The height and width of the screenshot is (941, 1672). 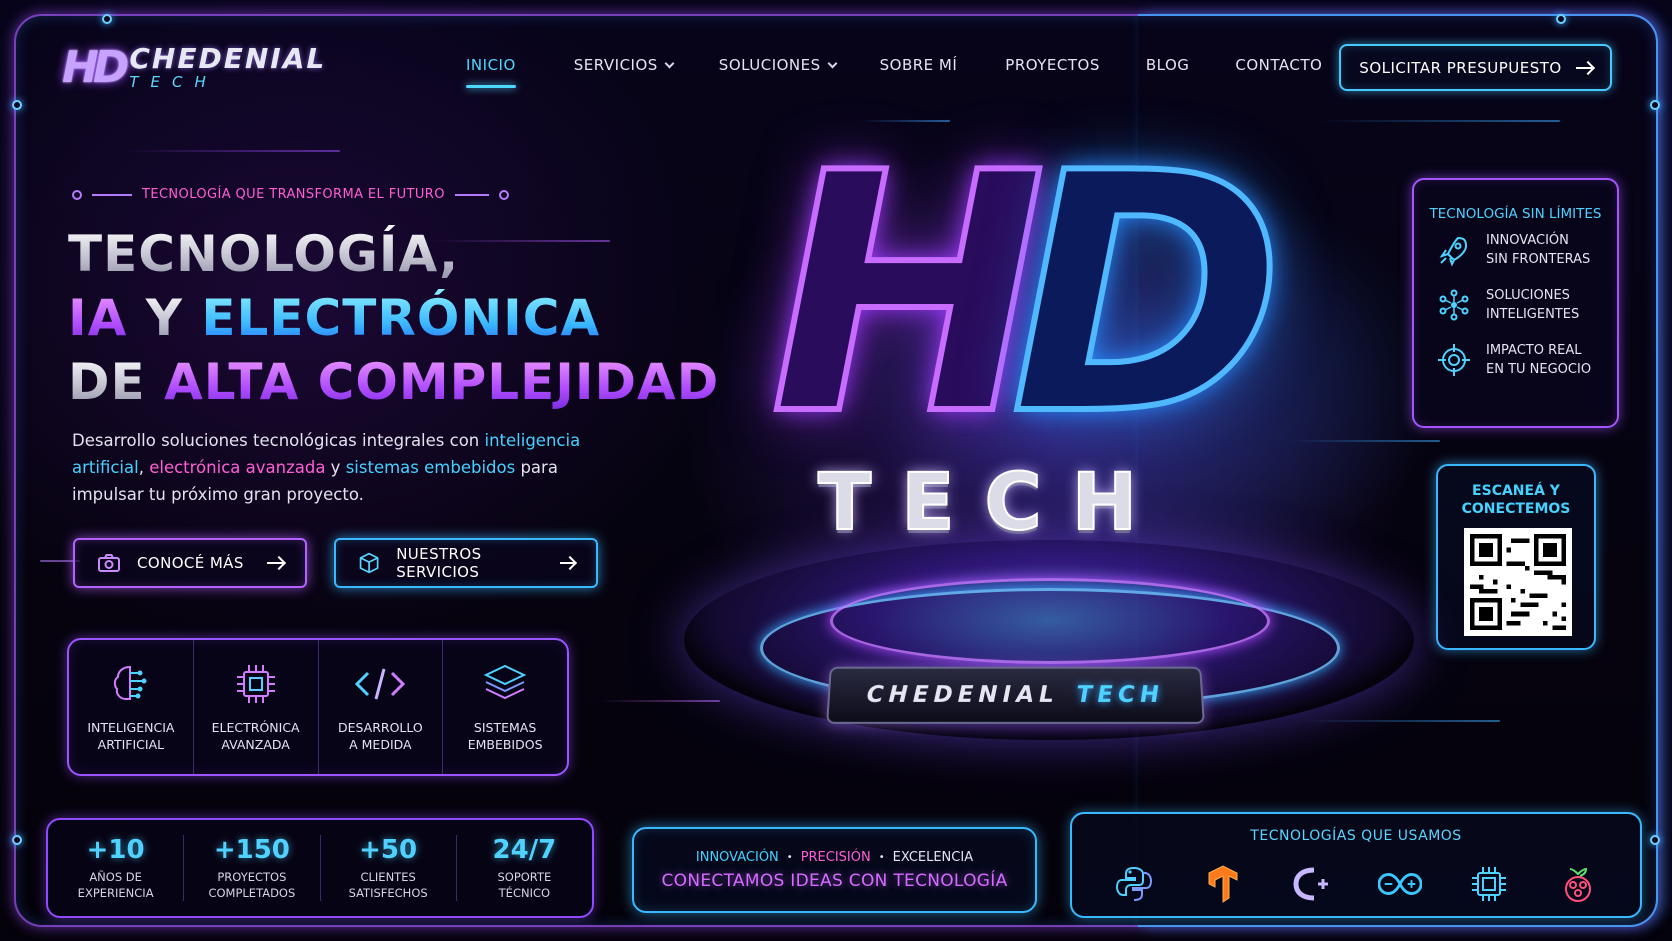 What do you see at coordinates (95, 67) in the screenshot?
I see `logo-mark: HD` at bounding box center [95, 67].